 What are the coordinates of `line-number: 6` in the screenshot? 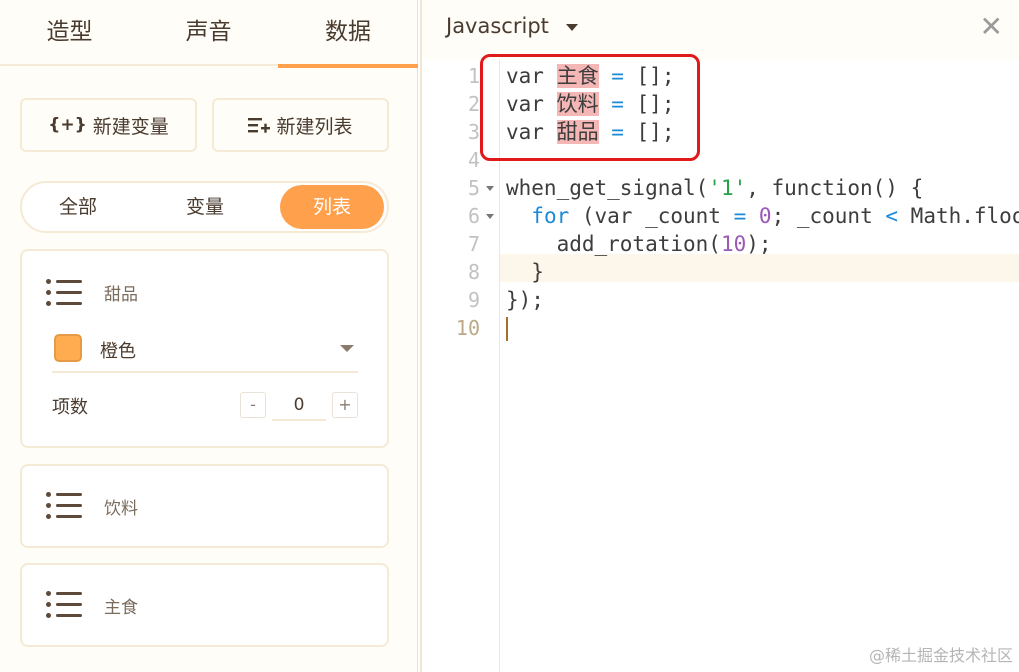 It's located at (473, 216).